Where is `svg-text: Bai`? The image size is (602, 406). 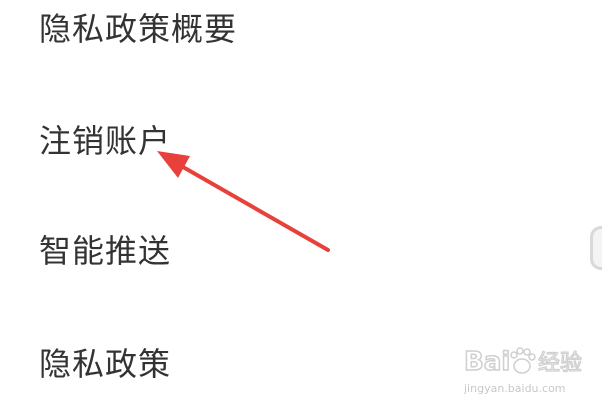
svg-text: Bai is located at coordinates (487, 362).